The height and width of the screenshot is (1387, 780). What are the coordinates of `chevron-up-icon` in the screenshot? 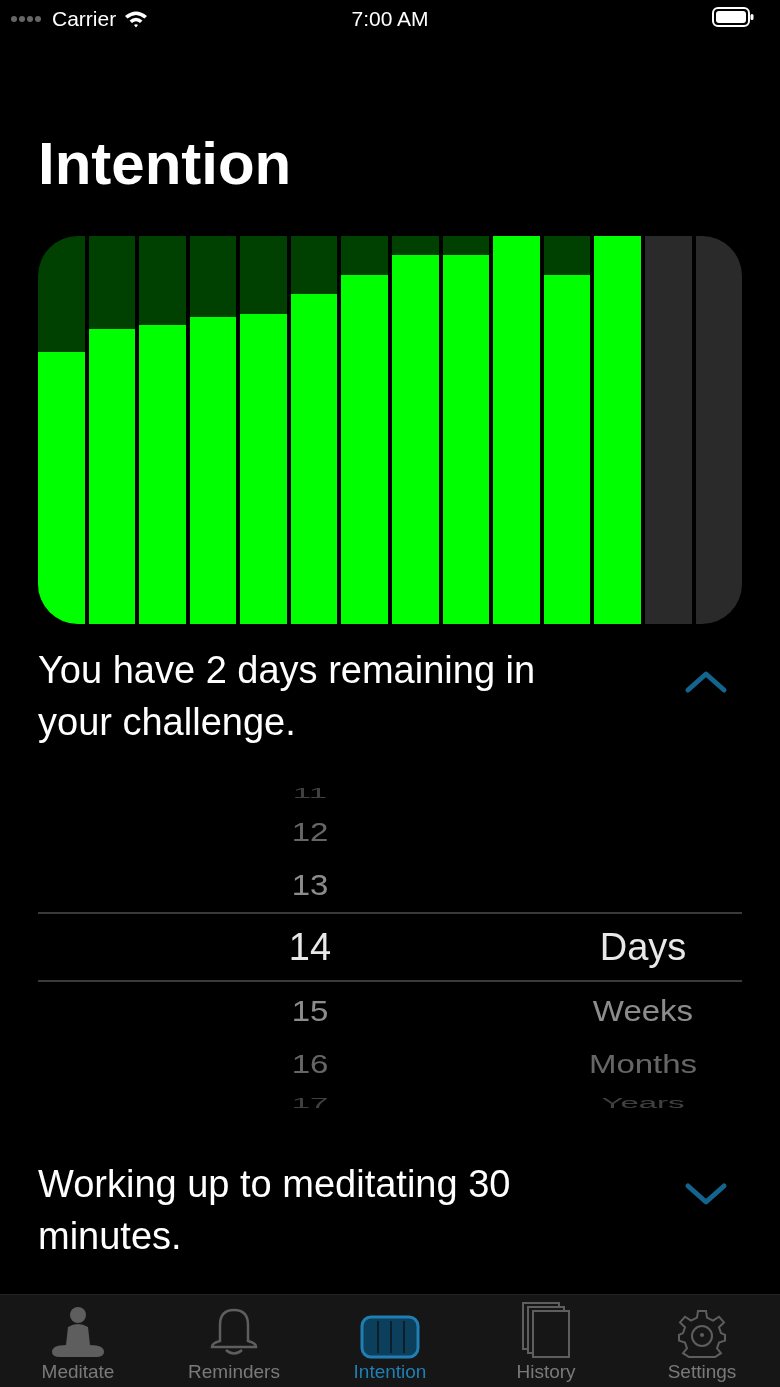 It's located at (706, 681).